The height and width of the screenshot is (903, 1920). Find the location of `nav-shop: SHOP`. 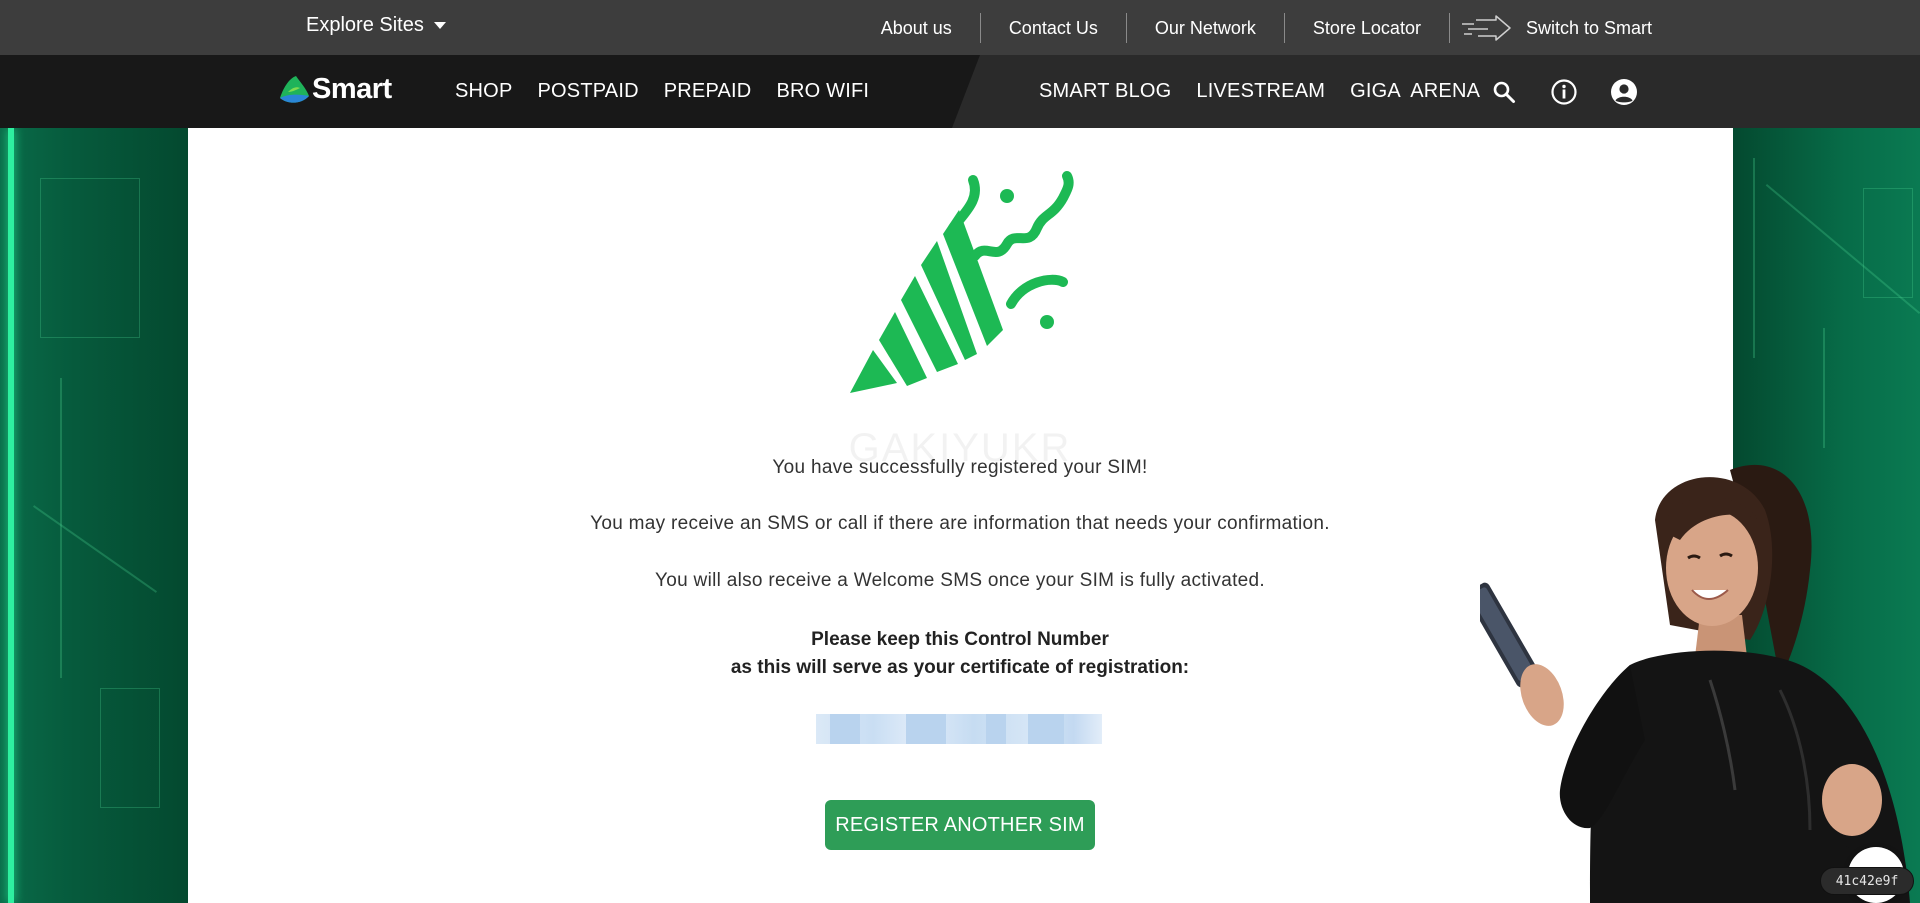

nav-shop: SHOP is located at coordinates (483, 91).